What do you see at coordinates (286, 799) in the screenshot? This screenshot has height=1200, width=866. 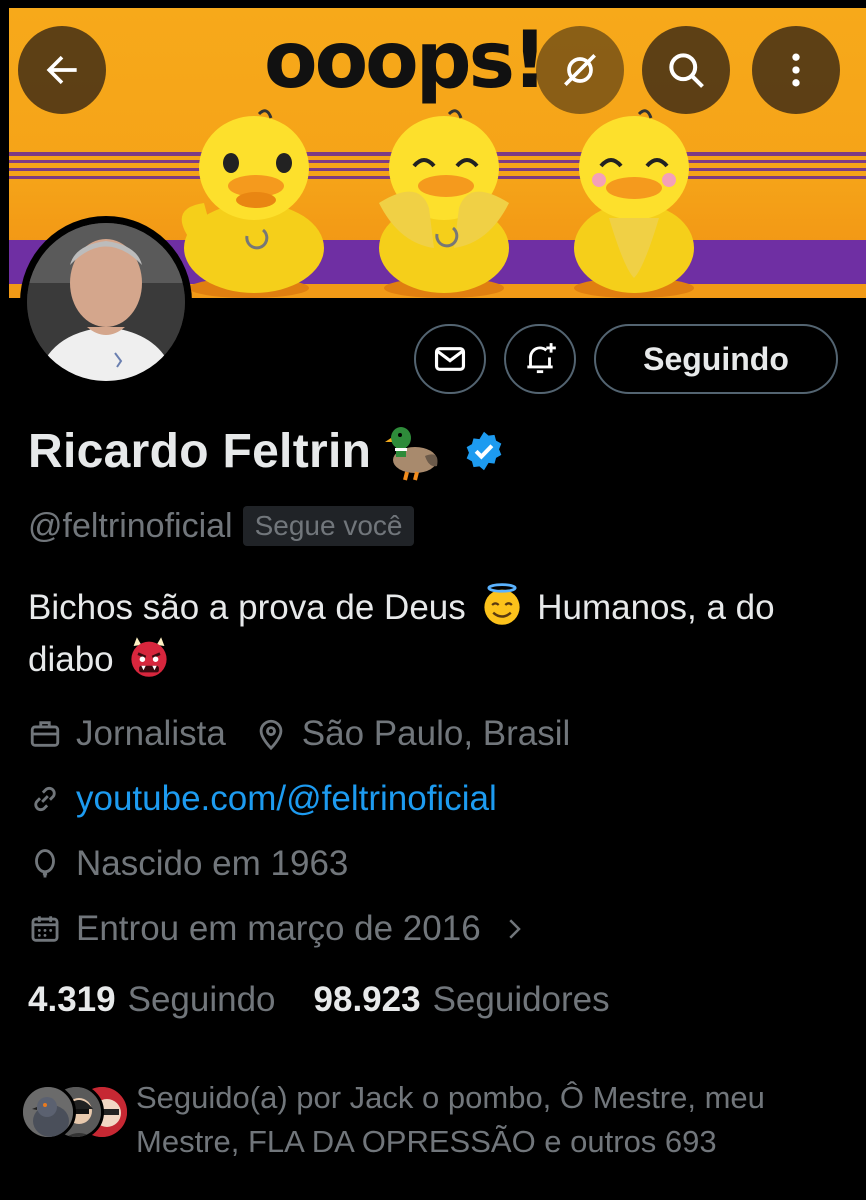 I see `profile-website-link: youtube.com/@feltrinoficial` at bounding box center [286, 799].